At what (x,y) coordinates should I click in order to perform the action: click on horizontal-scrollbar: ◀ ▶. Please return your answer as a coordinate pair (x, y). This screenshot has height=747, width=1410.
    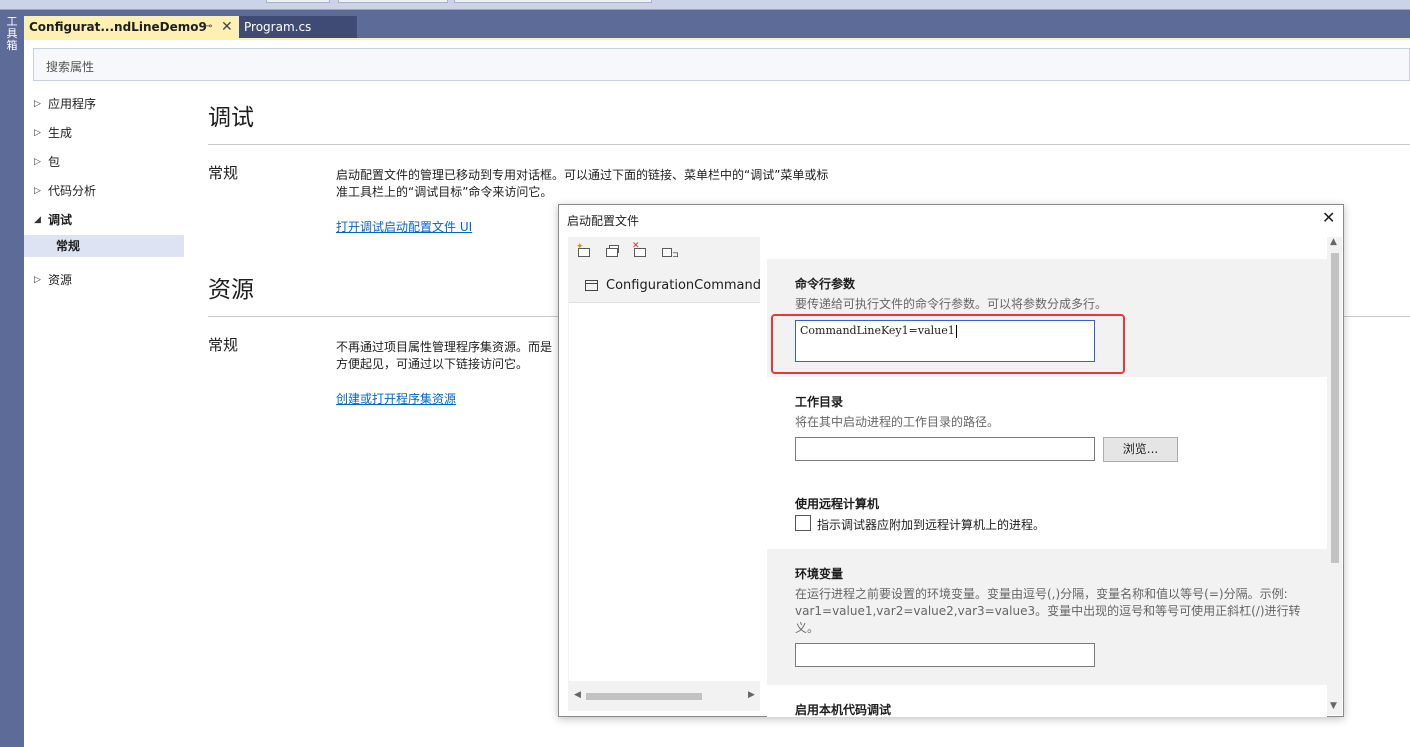
    Looking at the image, I should click on (664, 696).